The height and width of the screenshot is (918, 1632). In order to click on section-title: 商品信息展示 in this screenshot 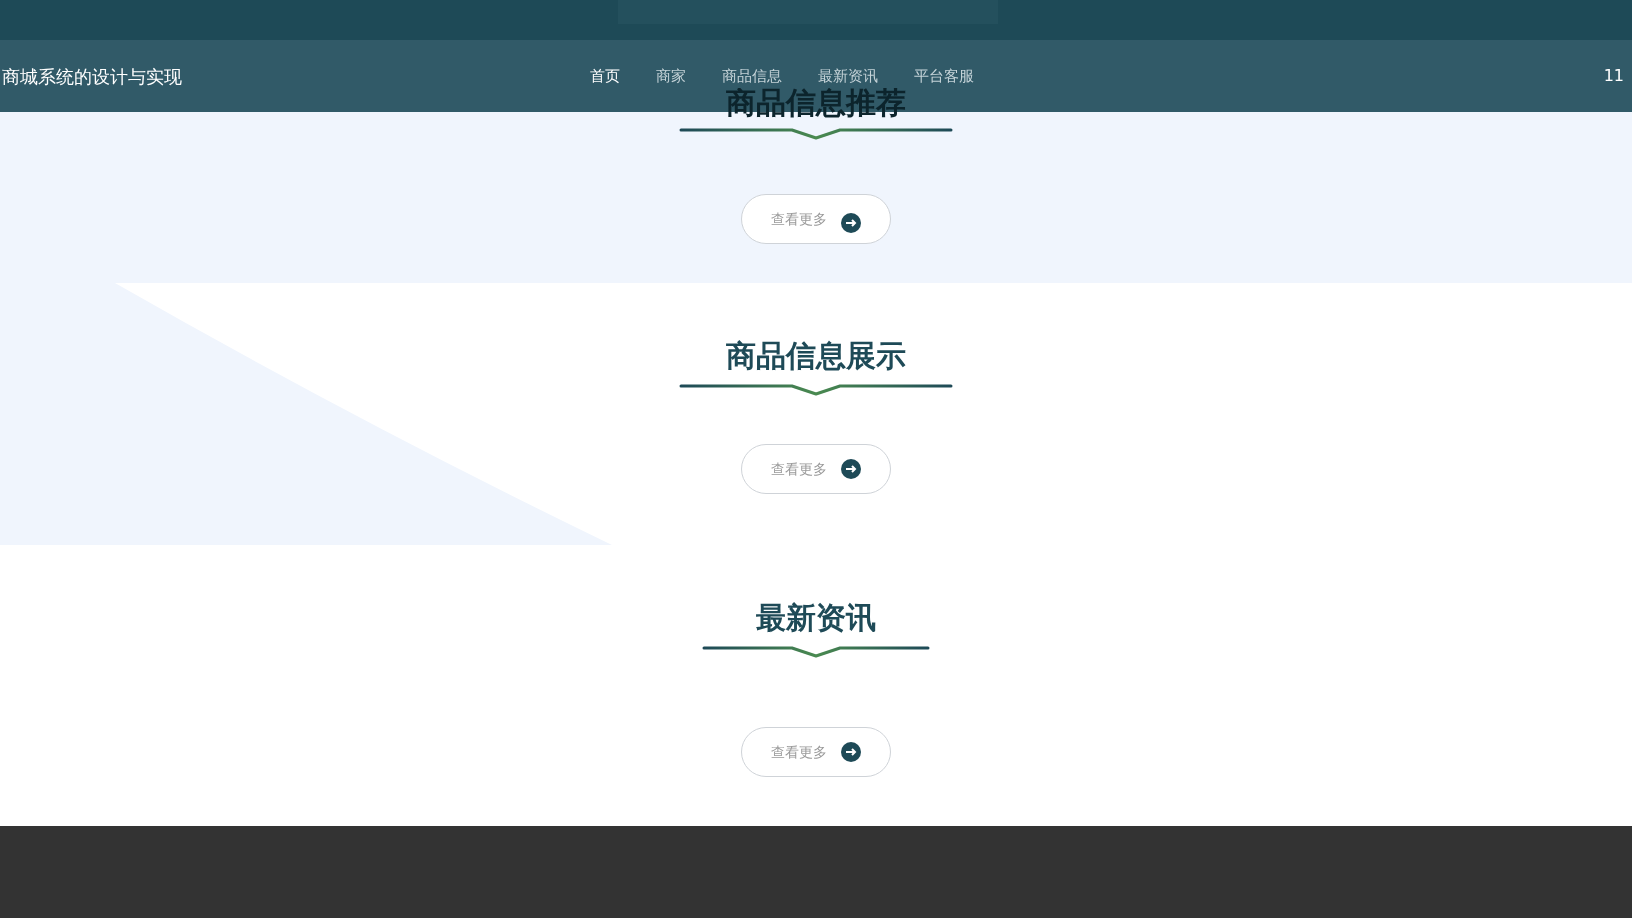, I will do `click(816, 356)`.